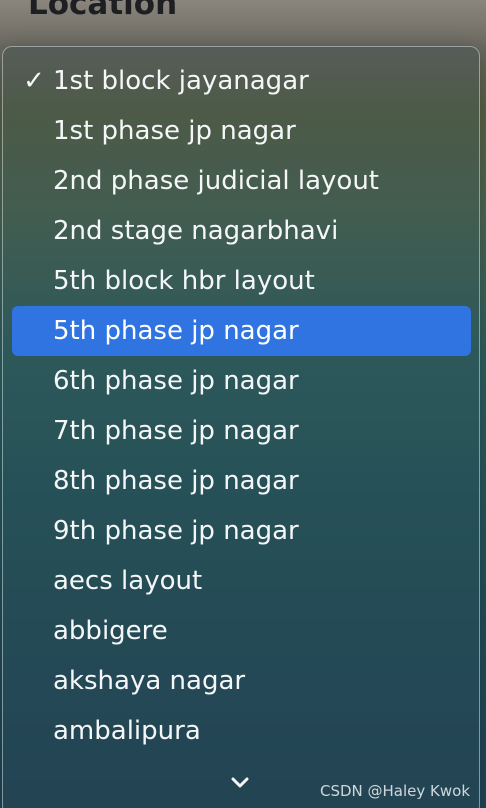 This screenshot has width=486, height=808. What do you see at coordinates (176, 381) in the screenshot?
I see `menu-item-label: 6th phase jp nagar` at bounding box center [176, 381].